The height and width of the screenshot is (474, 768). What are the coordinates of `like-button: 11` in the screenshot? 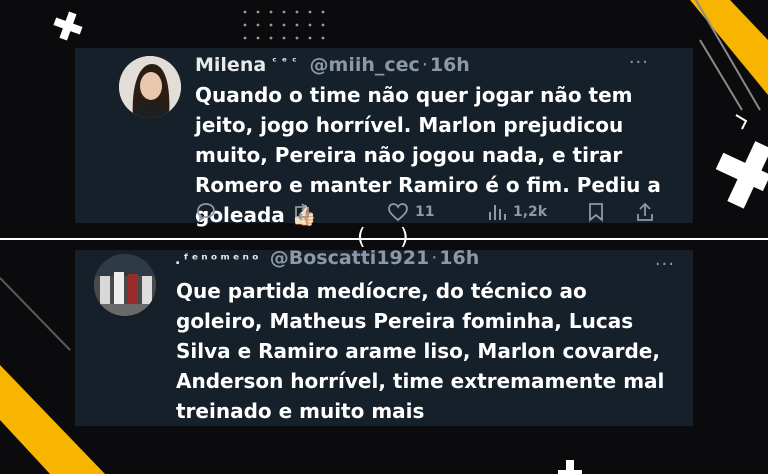 It's located at (410, 212).